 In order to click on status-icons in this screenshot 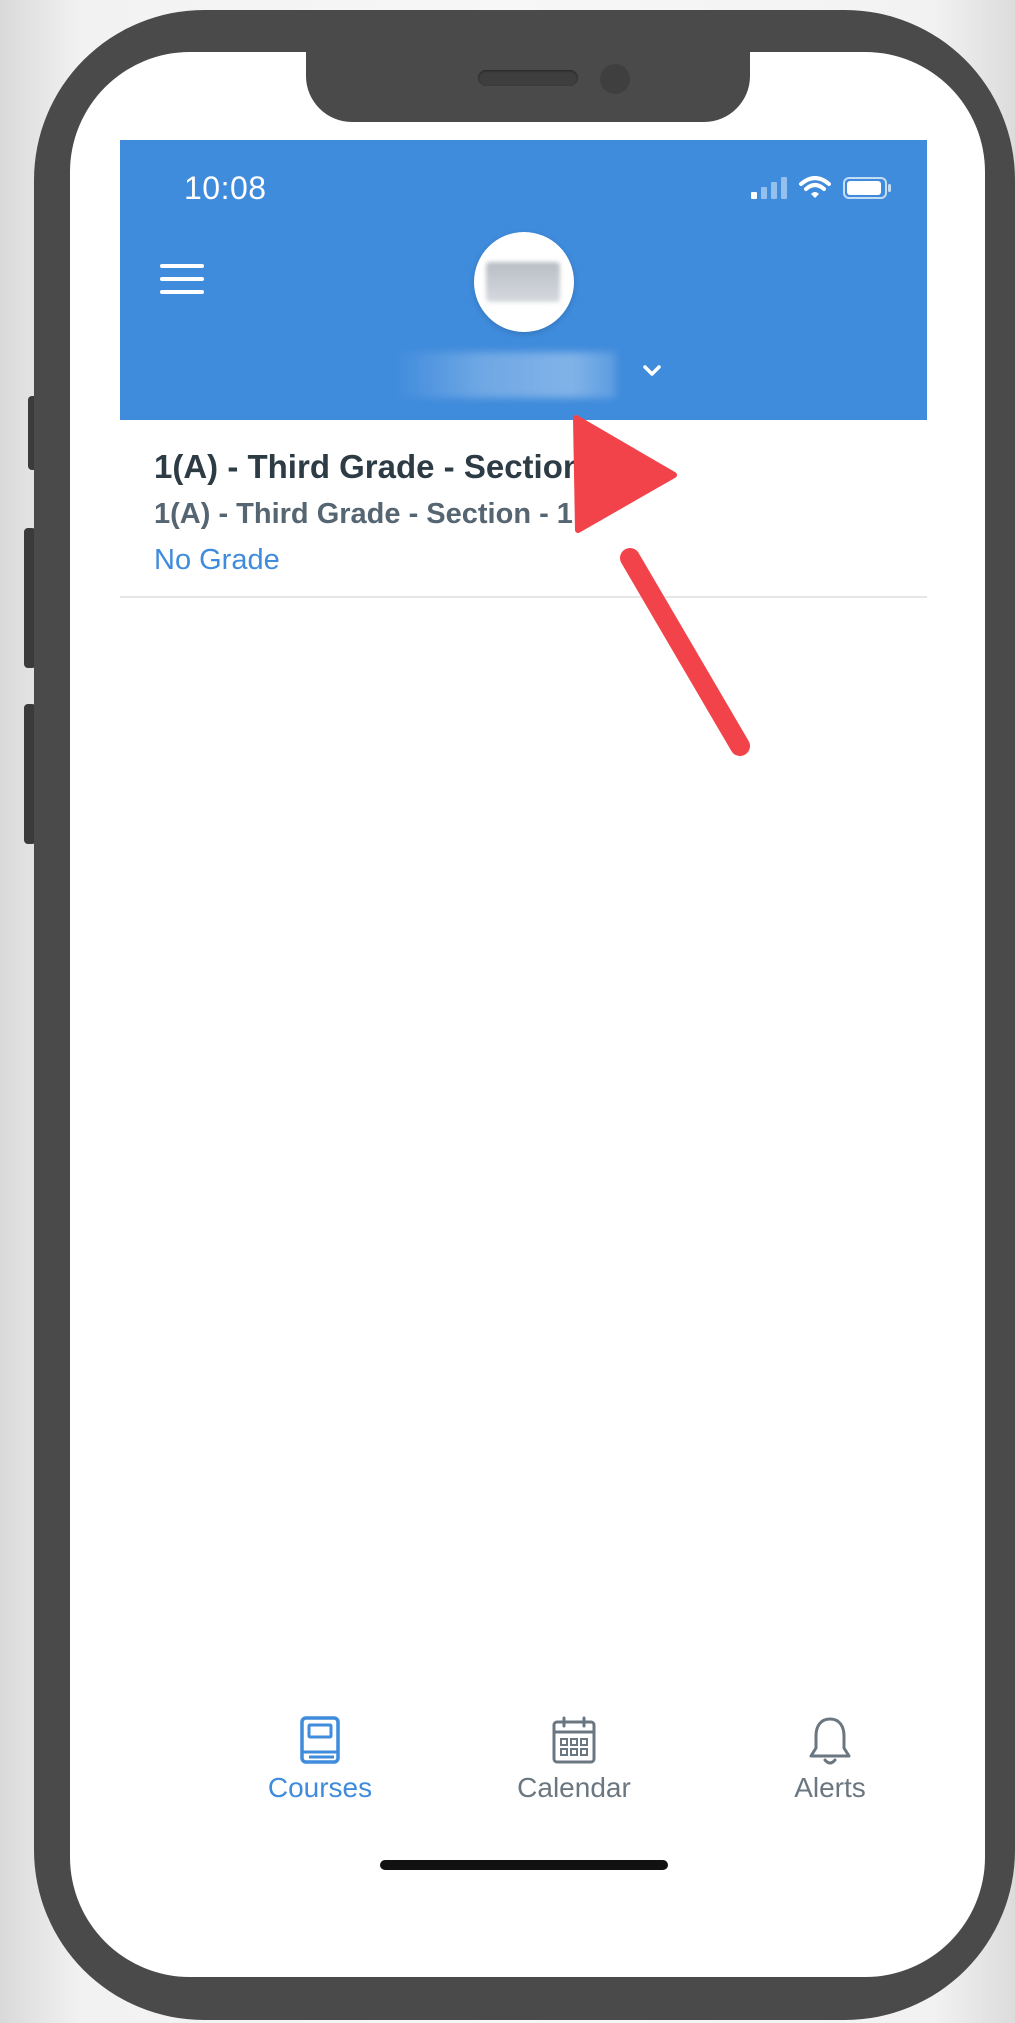, I will do `click(822, 188)`.